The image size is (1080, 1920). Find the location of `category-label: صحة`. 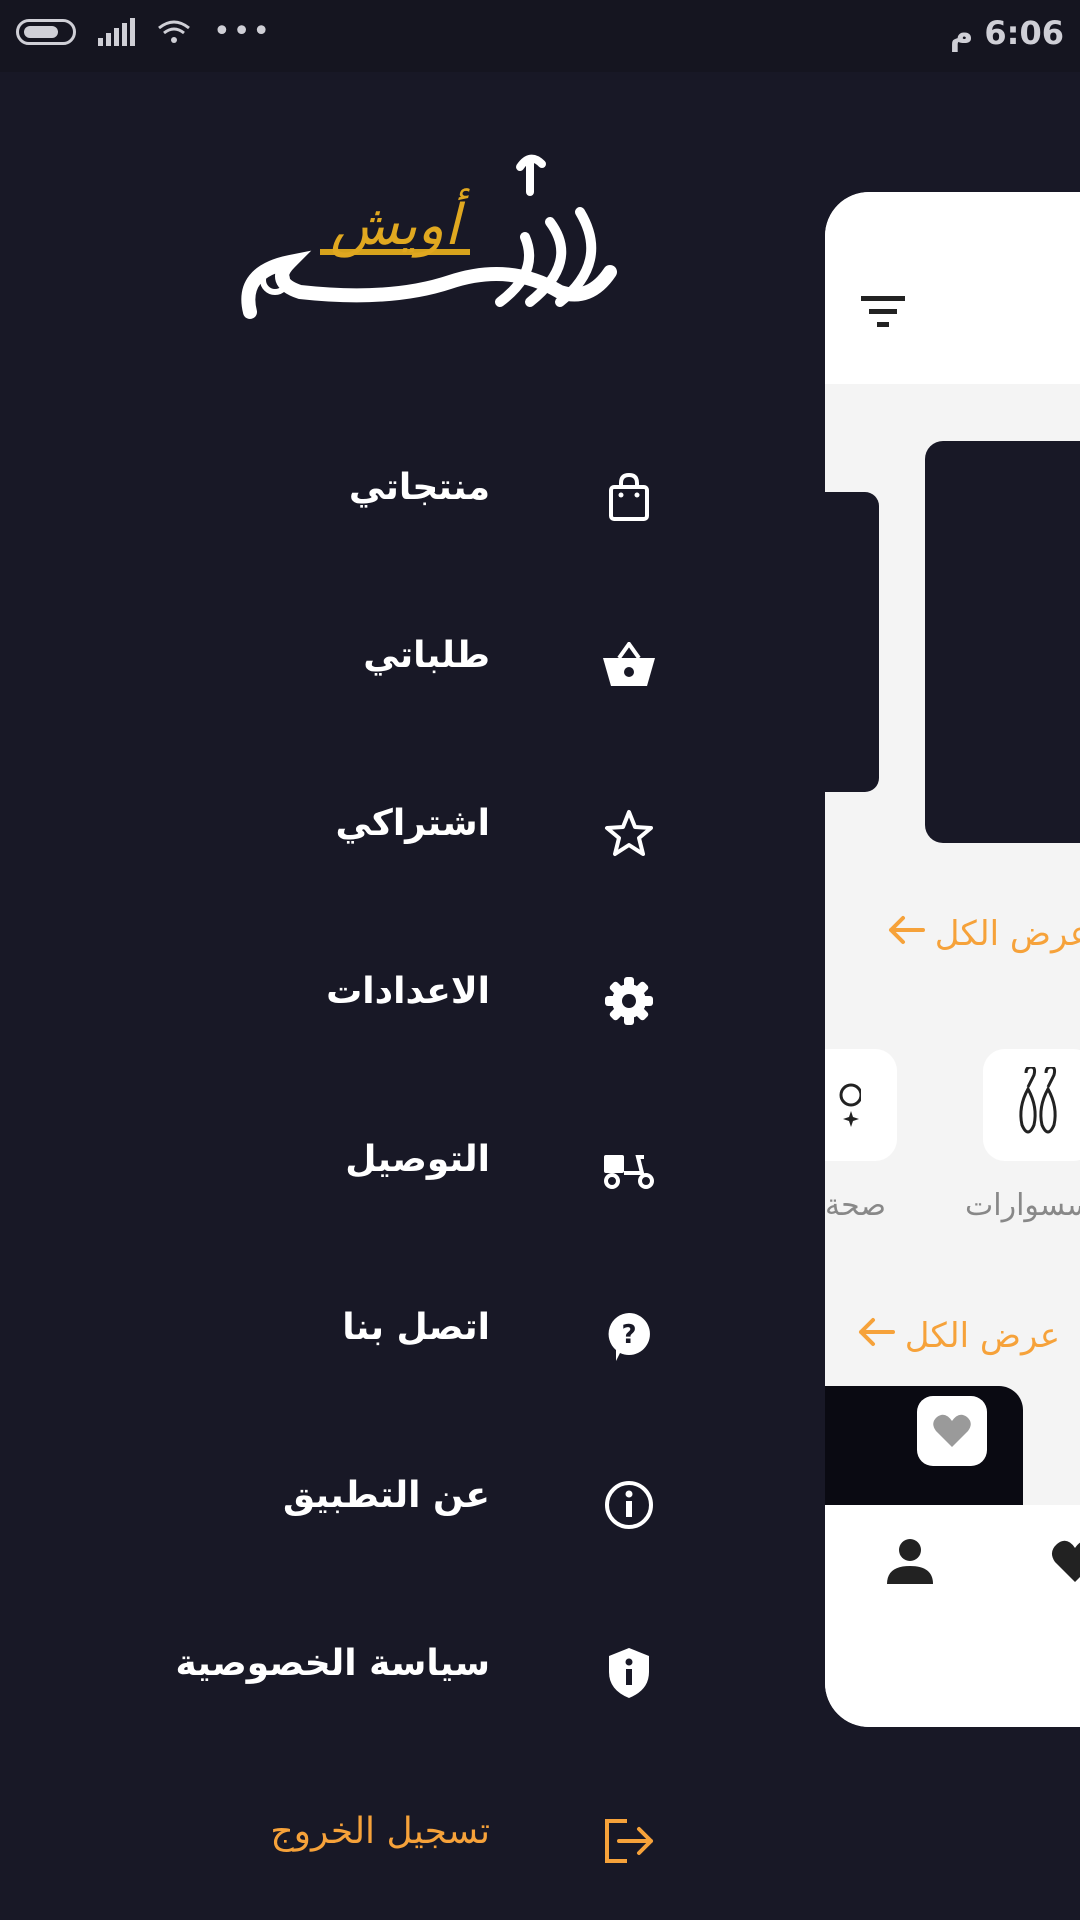

category-label: صحة is located at coordinates (855, 1205).